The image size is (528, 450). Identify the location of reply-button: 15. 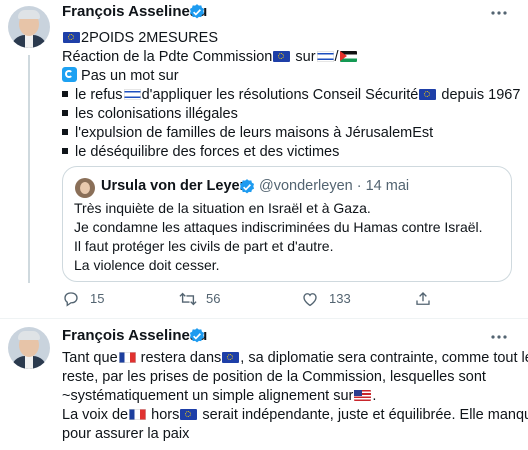
(92, 299).